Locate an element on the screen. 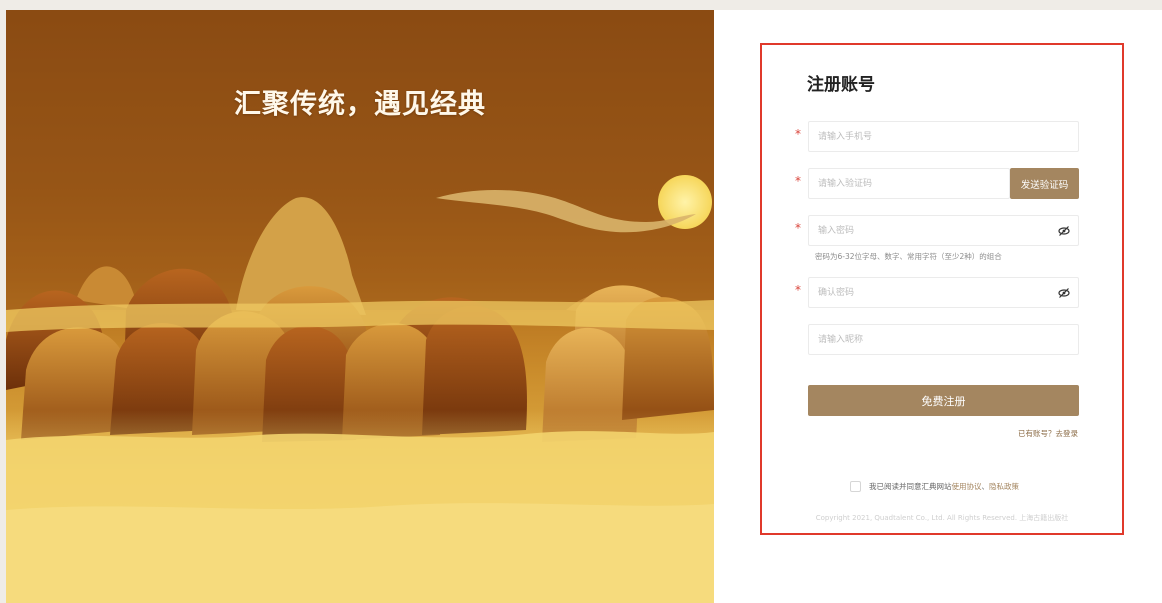 This screenshot has width=1162, height=603. confirm-password-field is located at coordinates (943, 292).